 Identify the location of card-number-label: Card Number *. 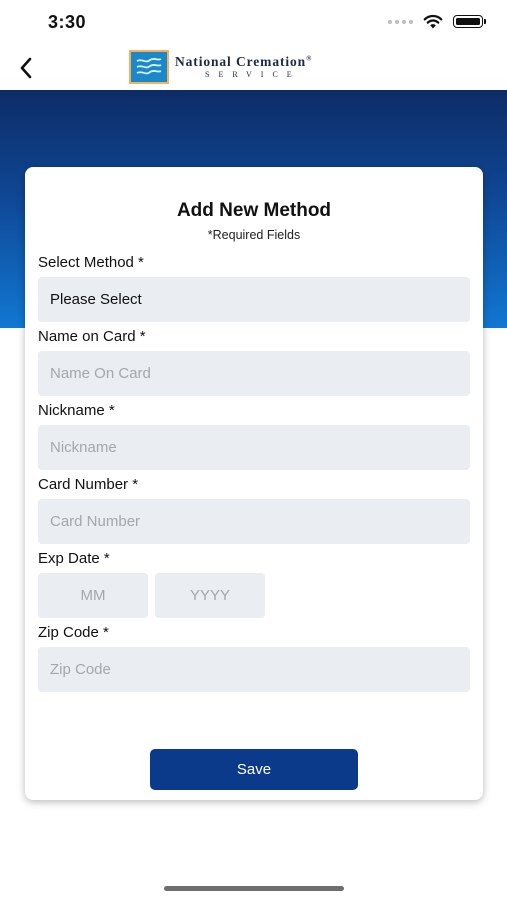
(88, 484).